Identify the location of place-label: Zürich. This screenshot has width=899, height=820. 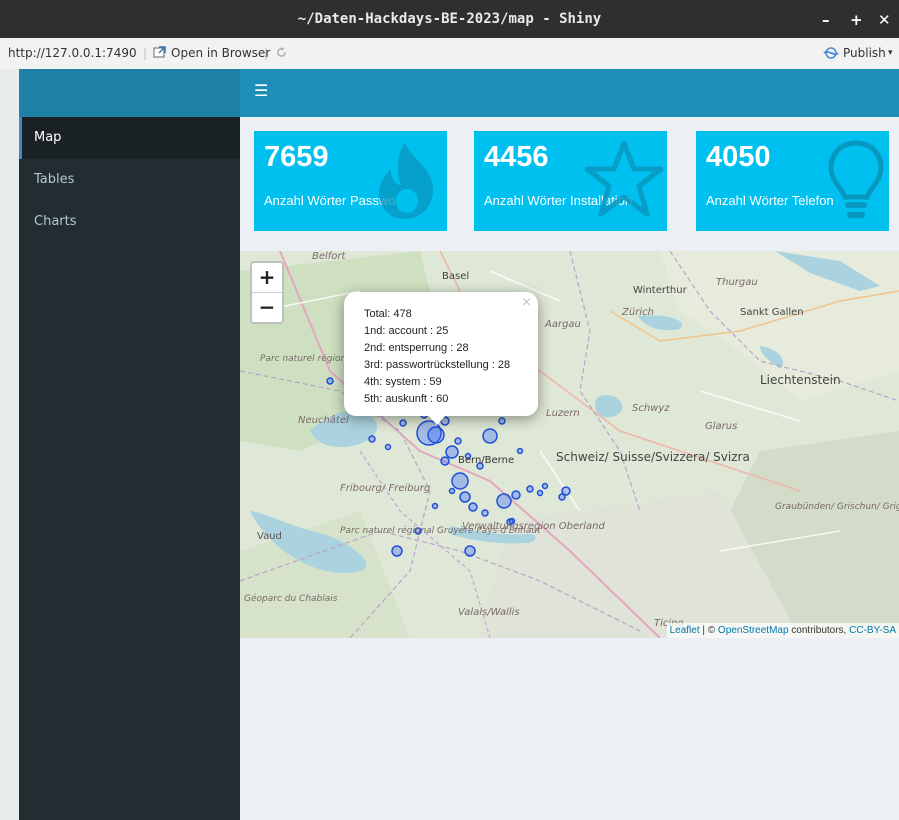
(637, 312).